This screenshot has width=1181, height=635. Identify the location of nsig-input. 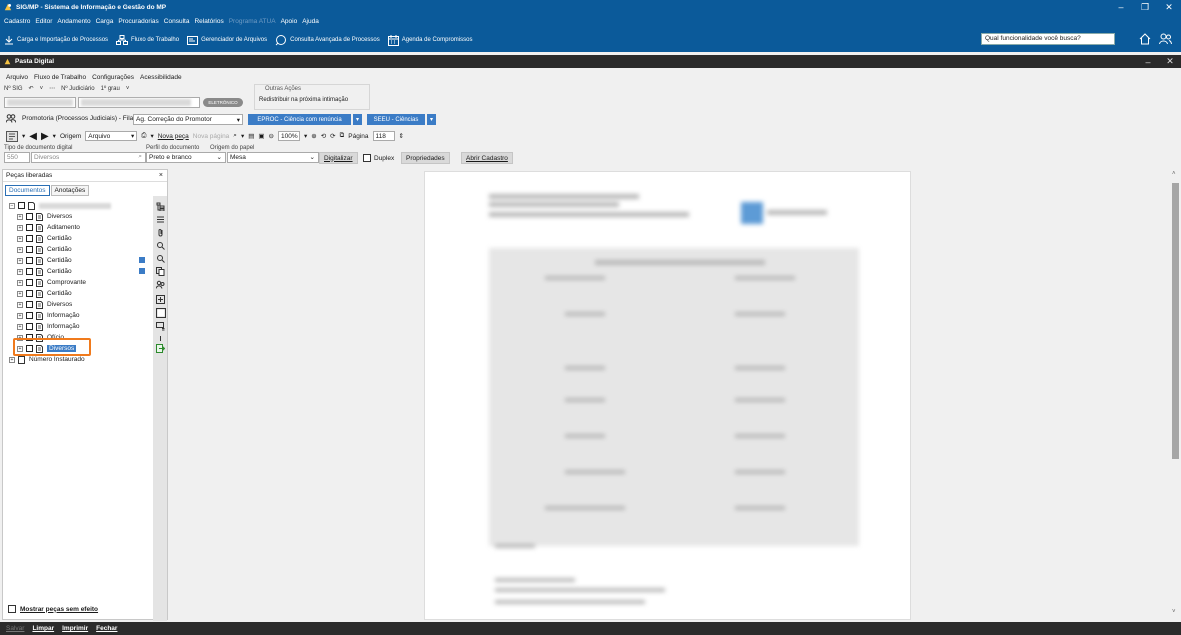
(40, 102).